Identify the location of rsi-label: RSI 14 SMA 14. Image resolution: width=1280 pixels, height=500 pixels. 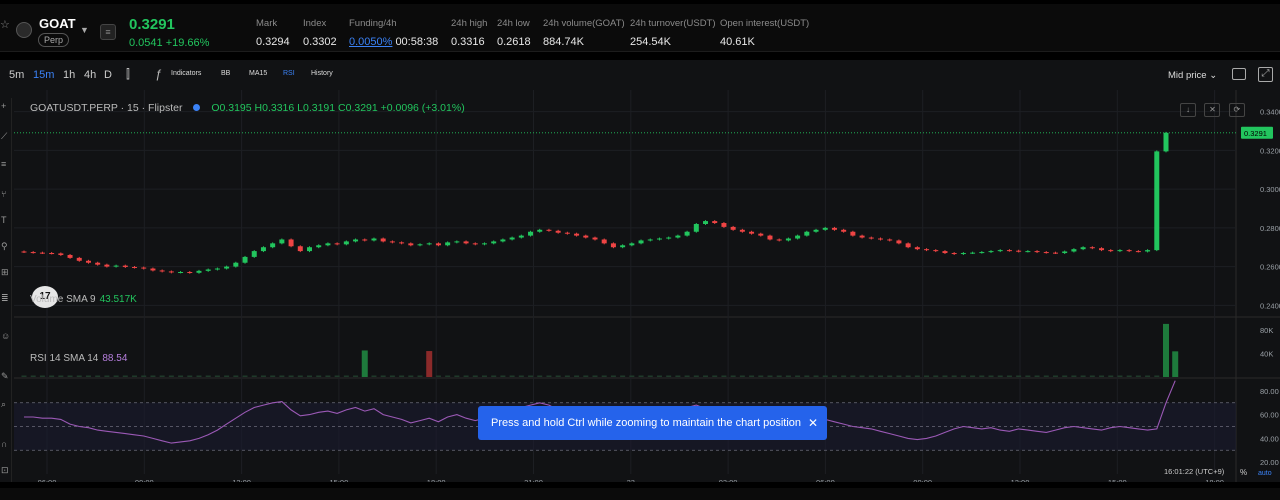
(64, 358).